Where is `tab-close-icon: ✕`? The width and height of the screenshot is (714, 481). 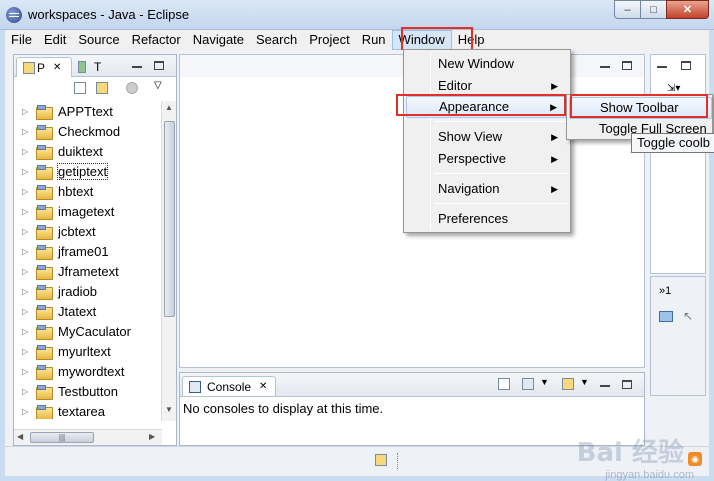 tab-close-icon: ✕ is located at coordinates (57, 67).